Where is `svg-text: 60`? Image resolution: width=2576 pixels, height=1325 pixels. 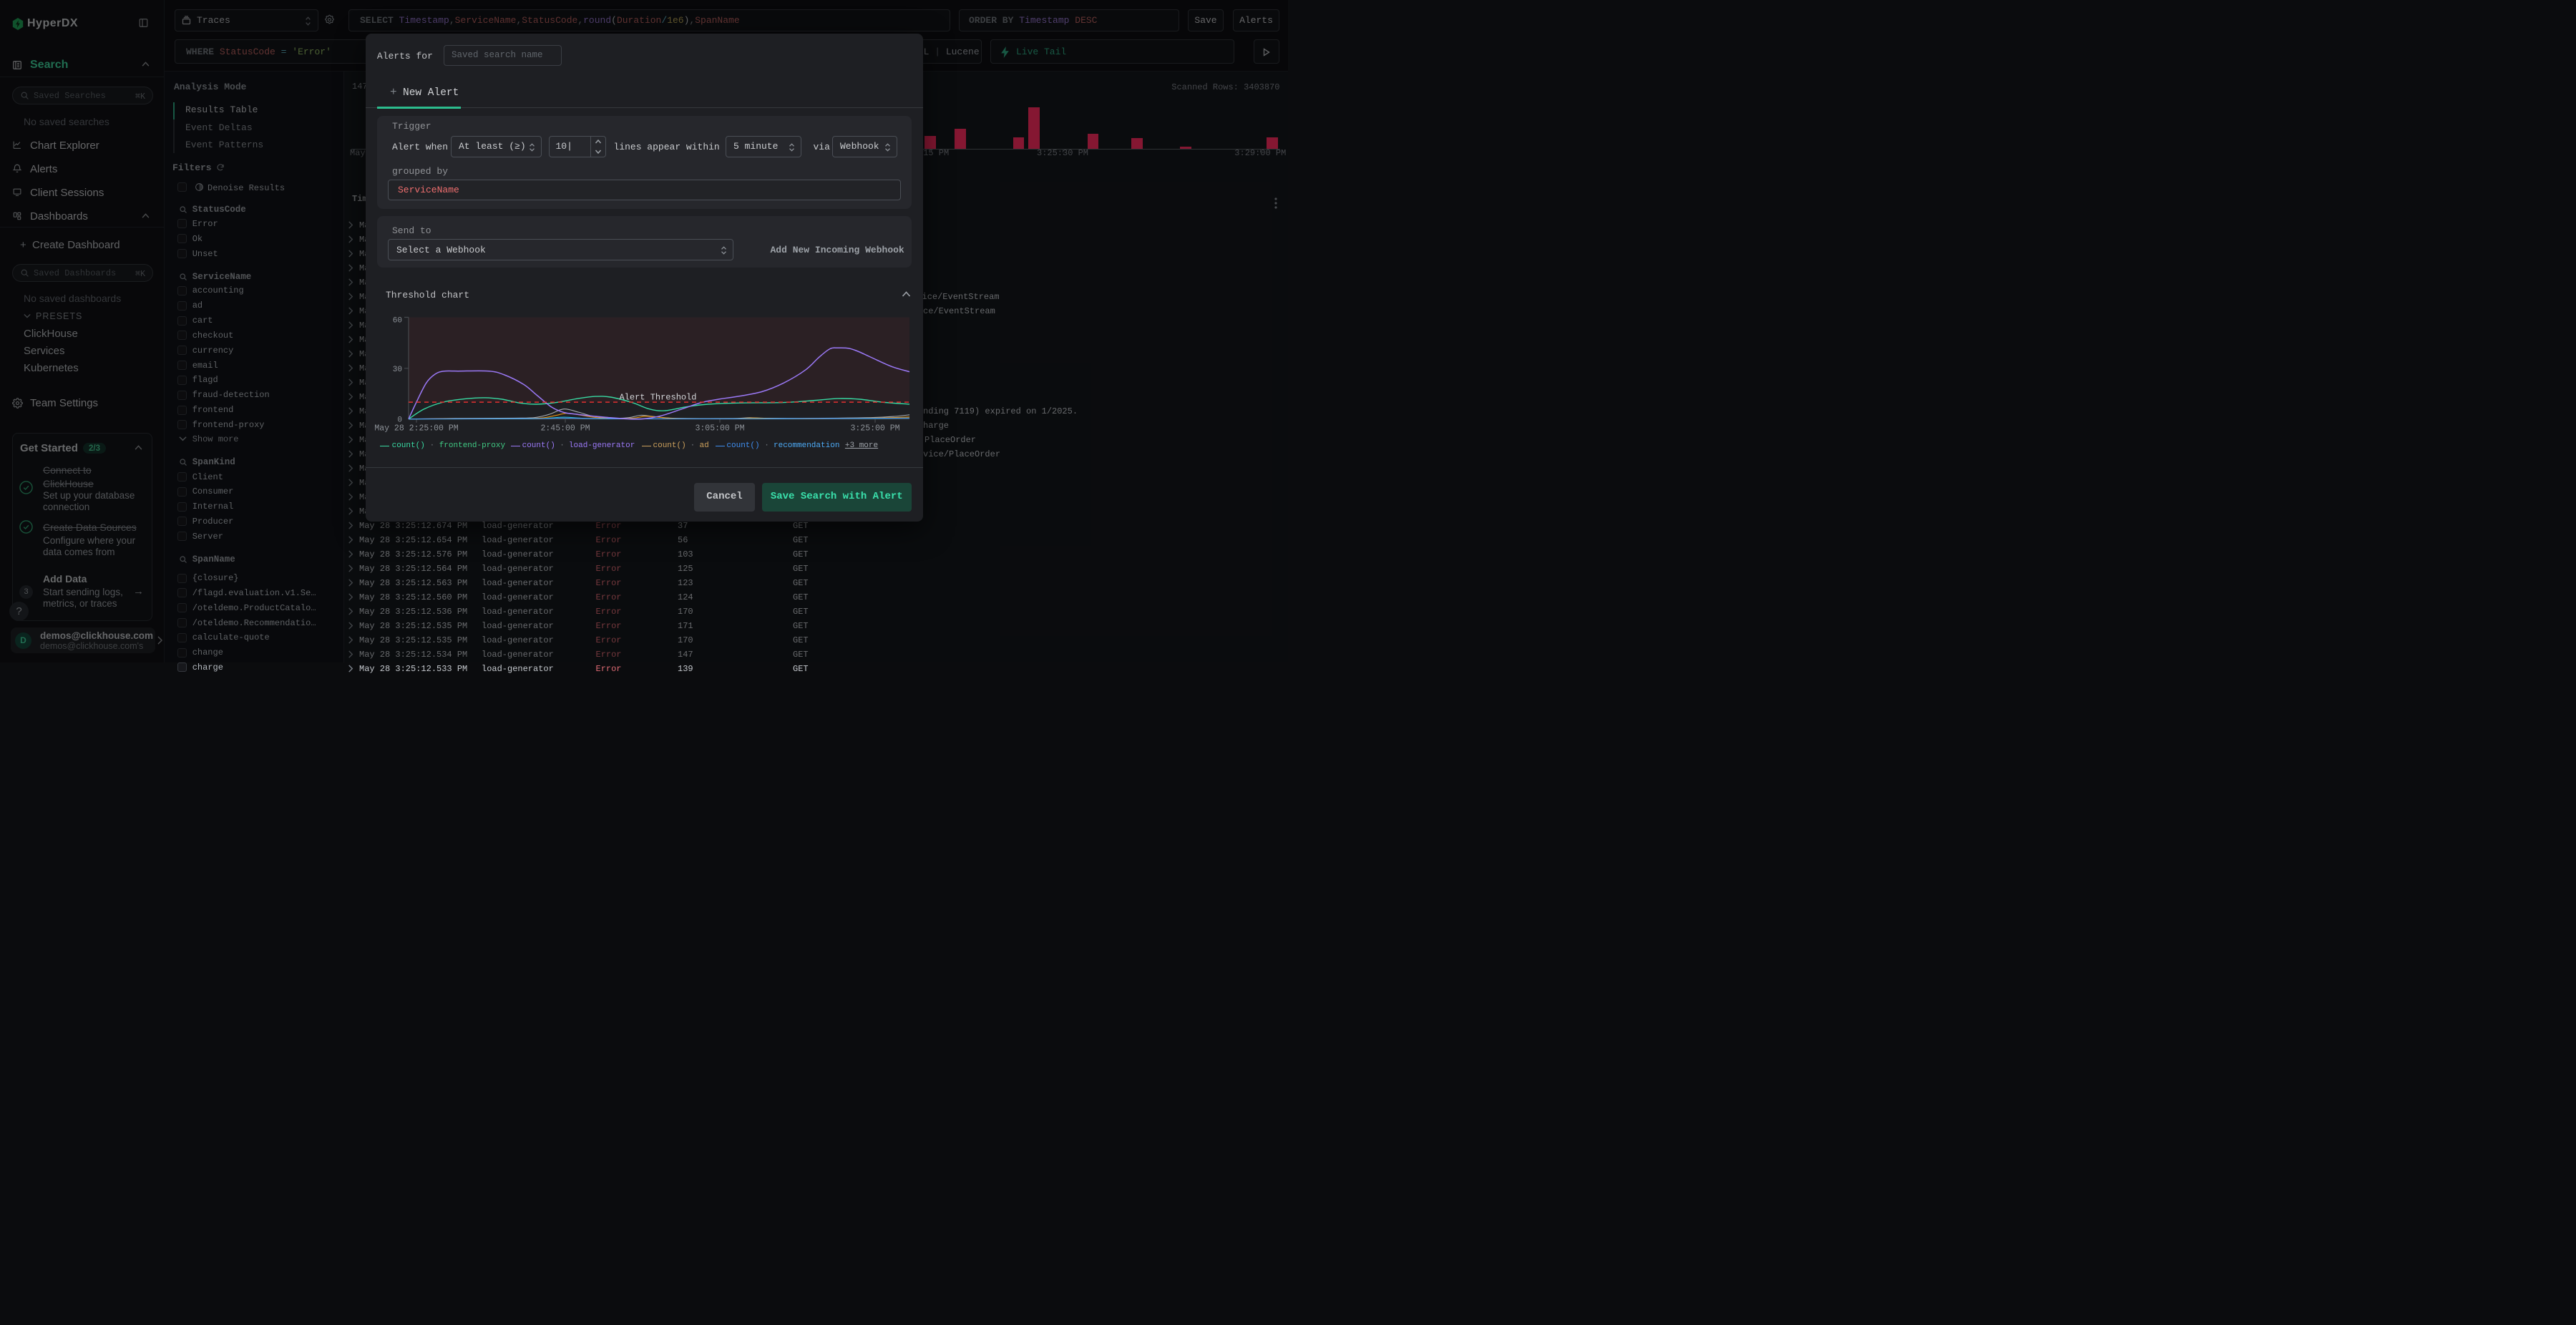
svg-text: 60 is located at coordinates (397, 322).